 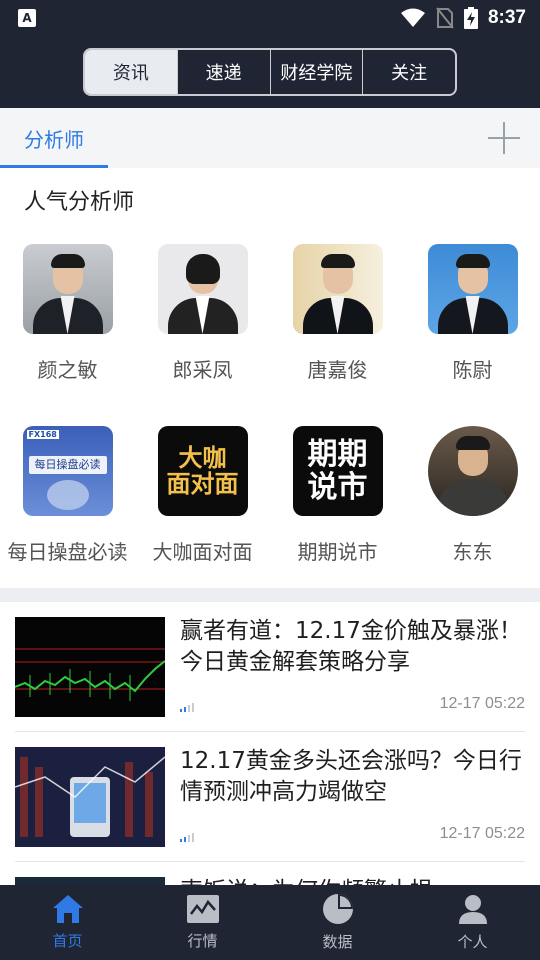 I want to click on pie-icon, so click(x=337, y=909).